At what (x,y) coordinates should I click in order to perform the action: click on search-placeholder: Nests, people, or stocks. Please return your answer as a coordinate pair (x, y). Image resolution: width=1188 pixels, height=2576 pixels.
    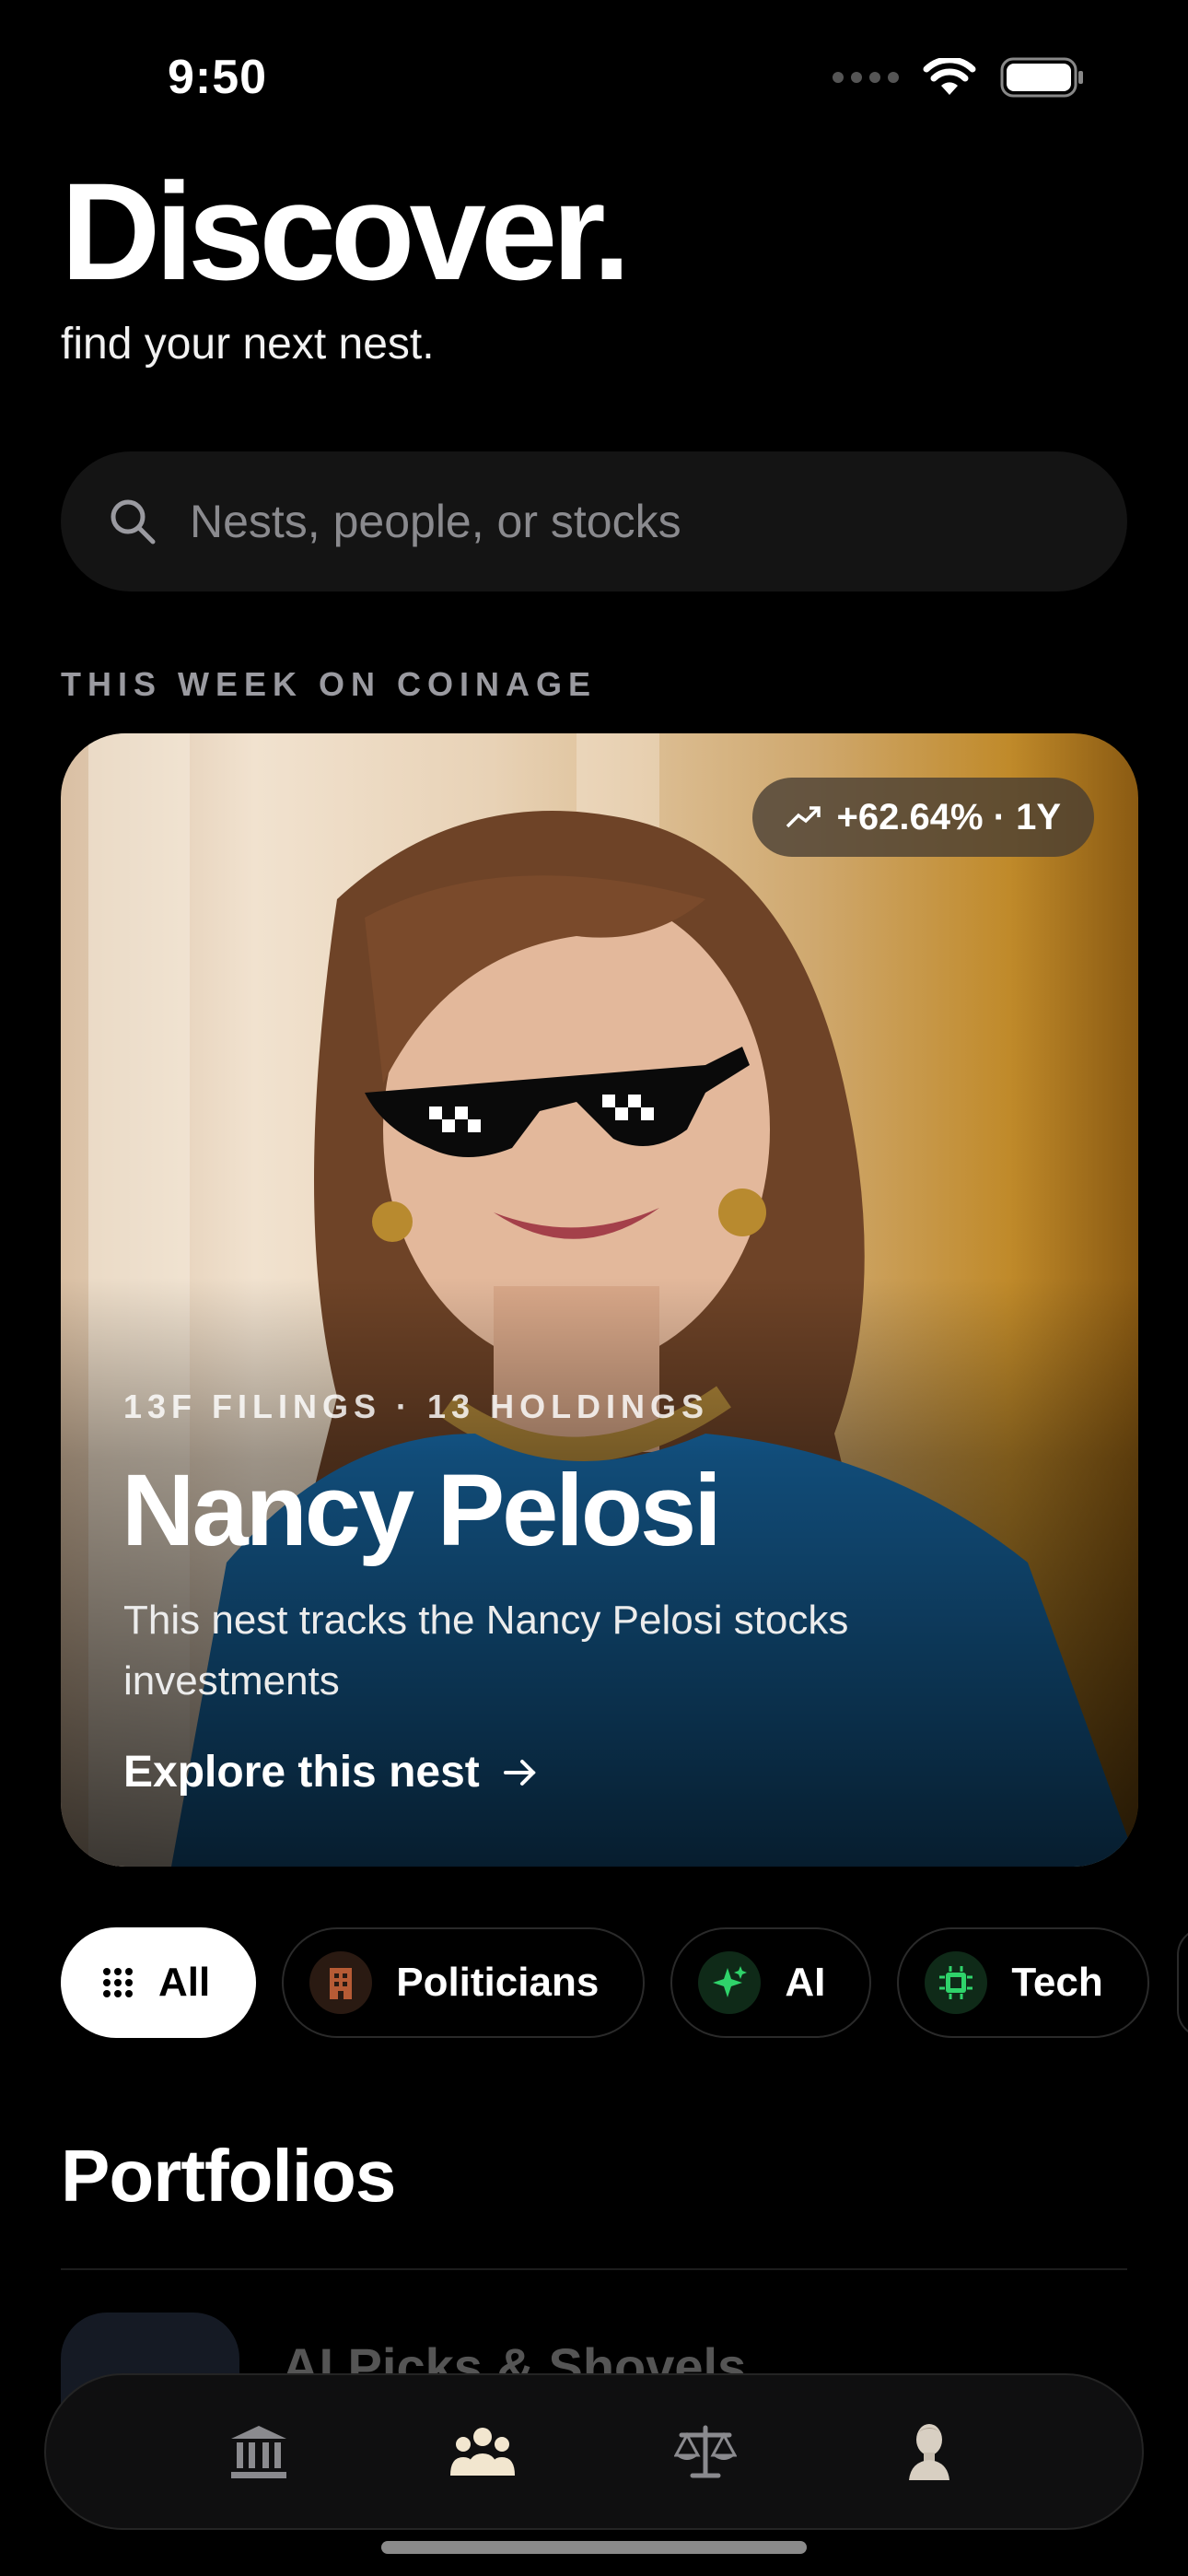
    Looking at the image, I should click on (435, 521).